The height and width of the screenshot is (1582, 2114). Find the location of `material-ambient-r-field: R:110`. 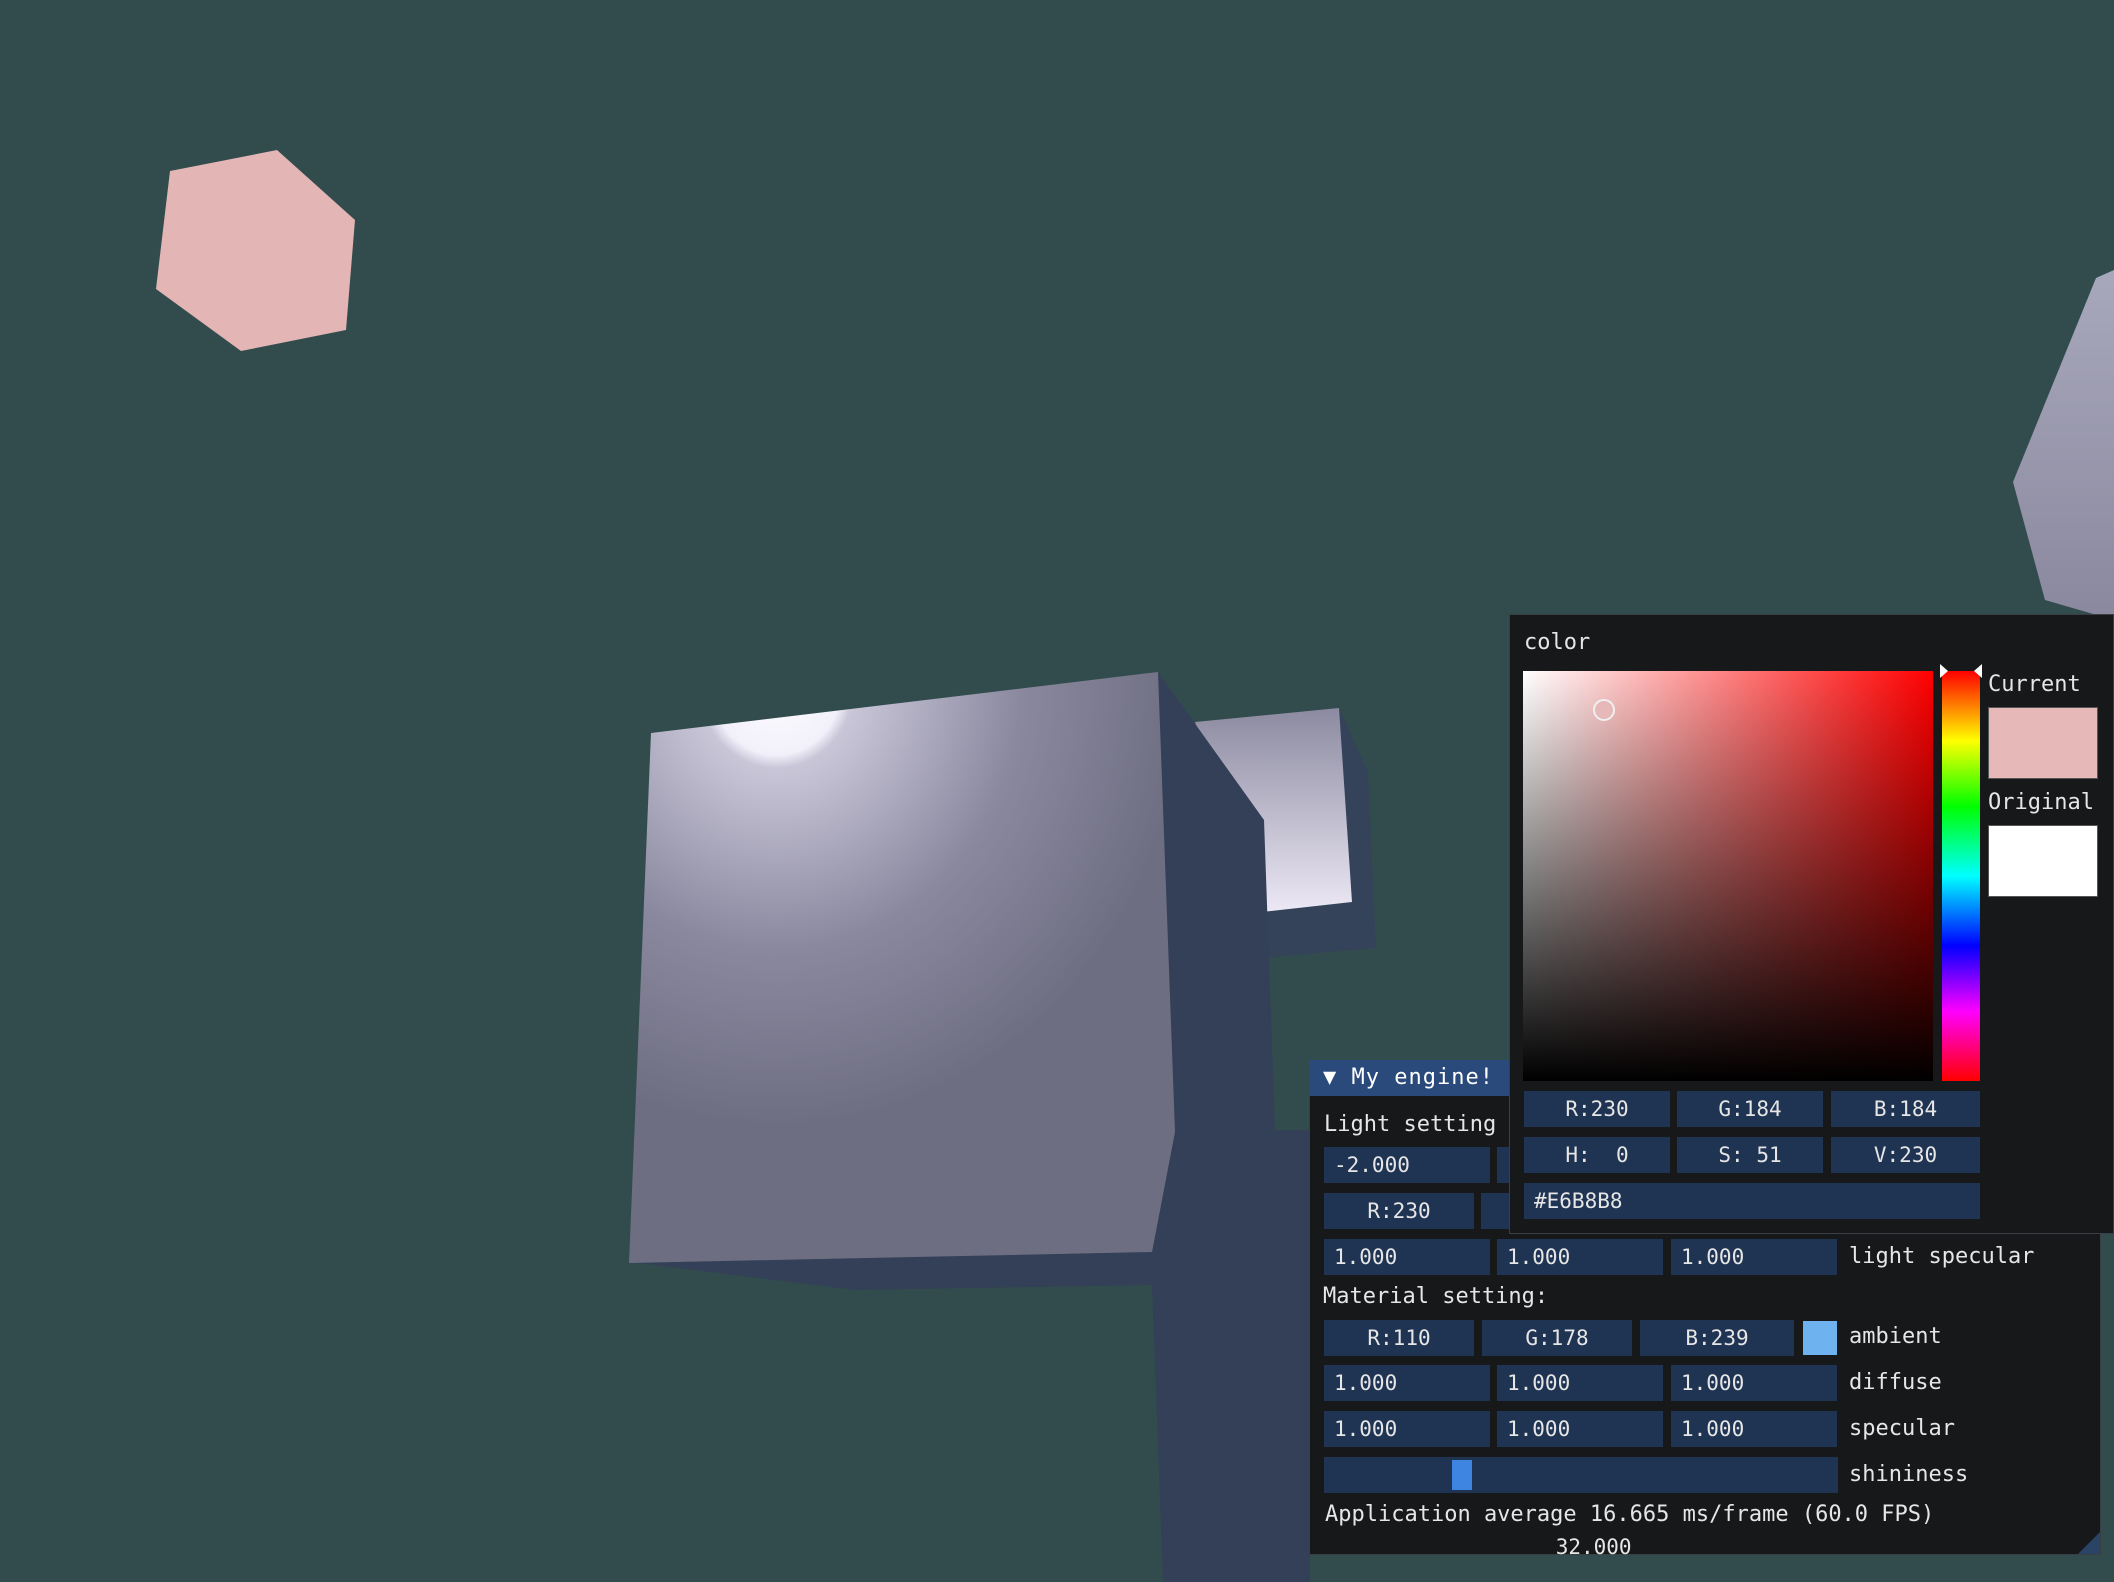

material-ambient-r-field: R:110 is located at coordinates (1399, 1338).